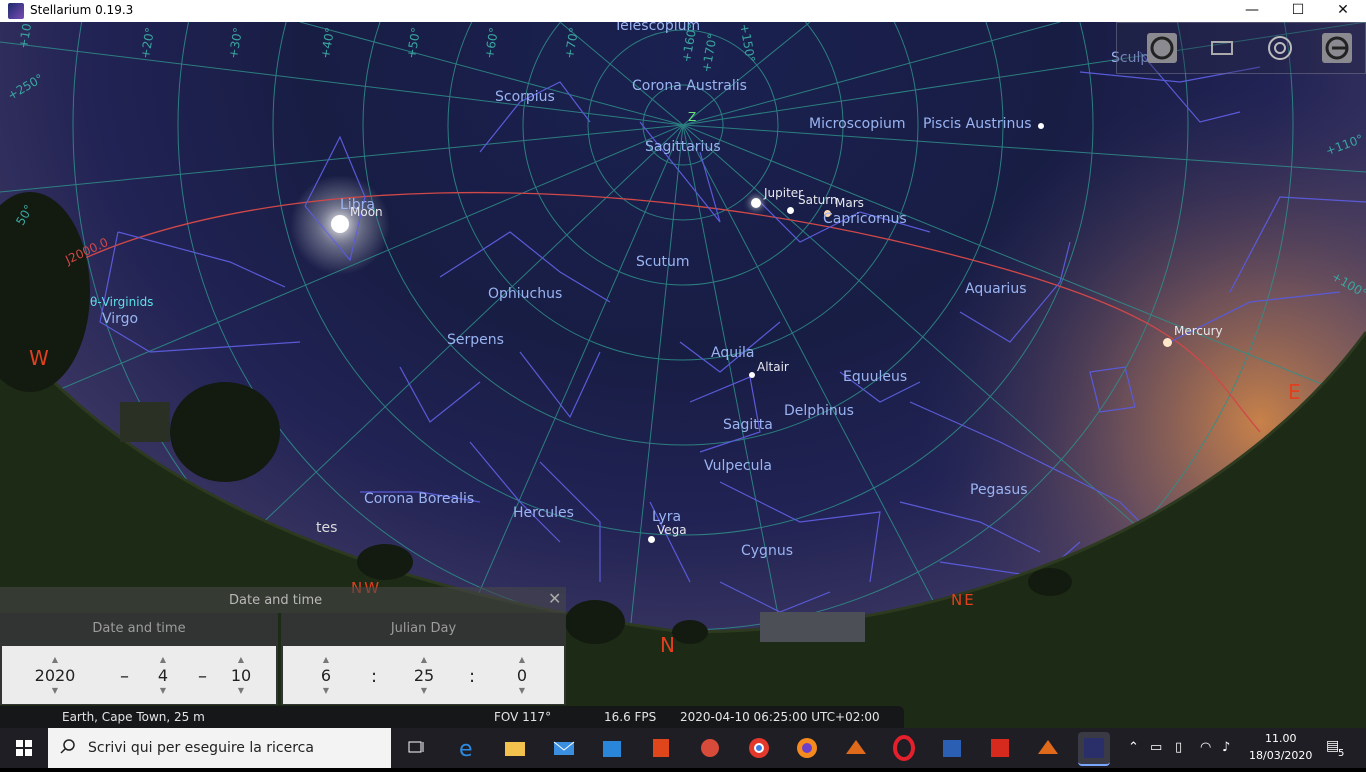  Describe the element at coordinates (1205, 747) in the screenshot. I see `wifi-icon: ◠` at that location.